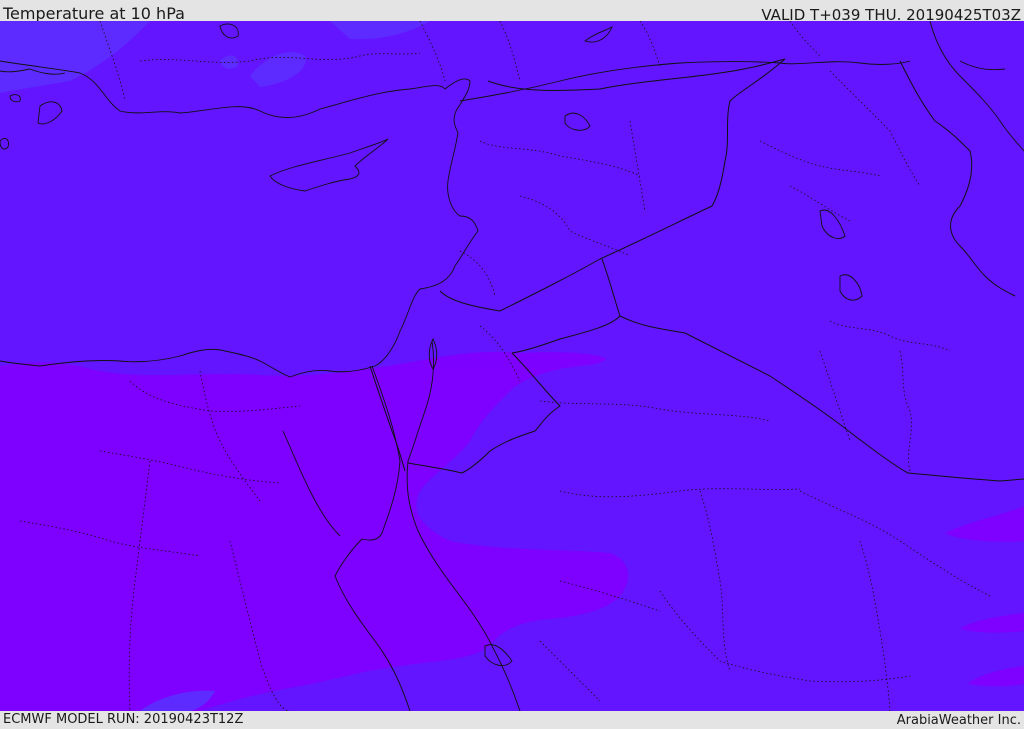 This screenshot has height=729, width=1024. Describe the element at coordinates (123, 719) in the screenshot. I see `model-run-label: ECMWF MODEL RUN: 20190423T12Z` at that location.